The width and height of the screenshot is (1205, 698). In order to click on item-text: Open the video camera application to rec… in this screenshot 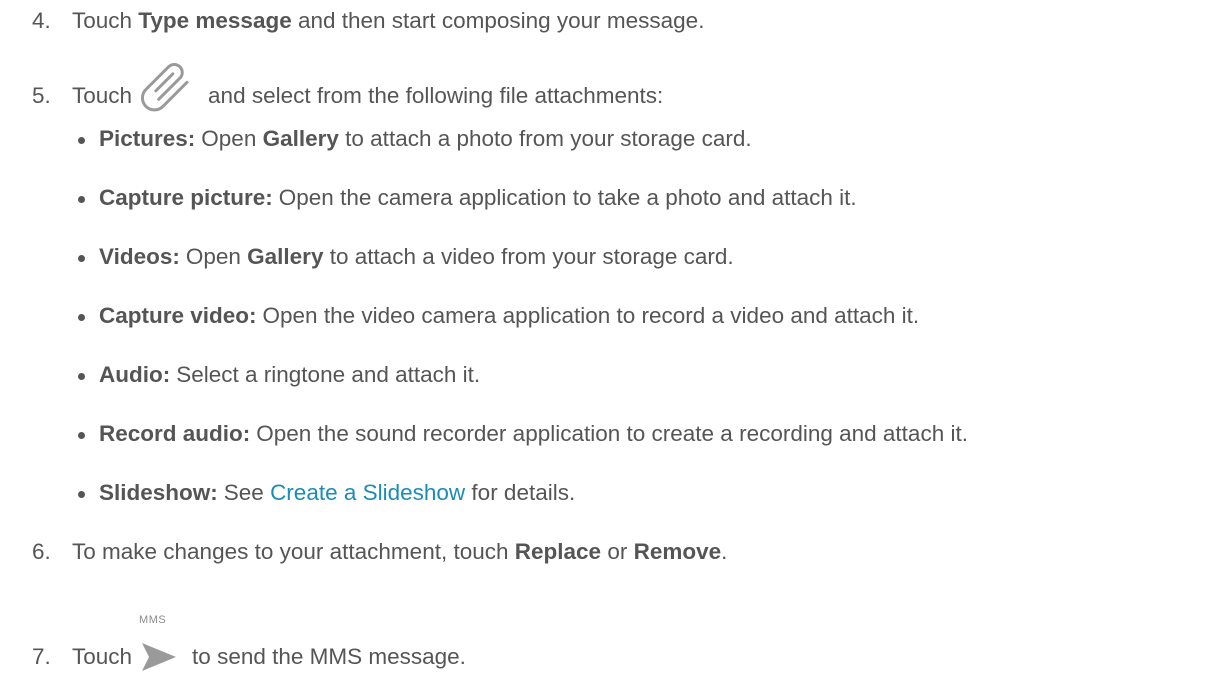, I will do `click(591, 315)`.